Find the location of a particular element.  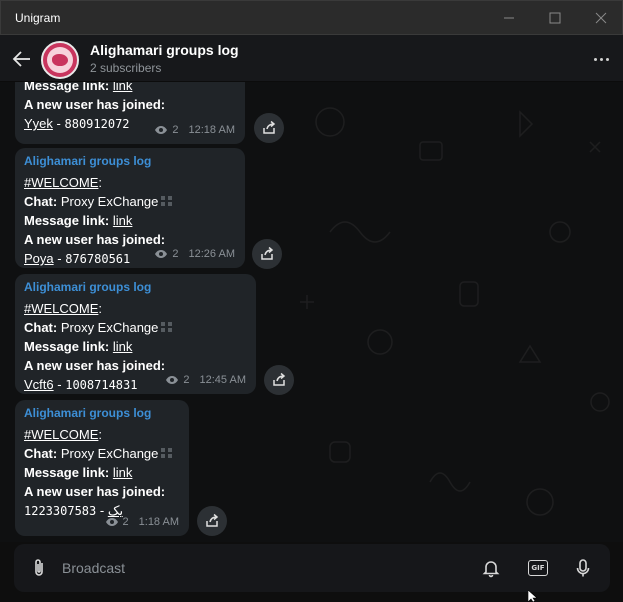

arrow-left-icon is located at coordinates (21, 59).